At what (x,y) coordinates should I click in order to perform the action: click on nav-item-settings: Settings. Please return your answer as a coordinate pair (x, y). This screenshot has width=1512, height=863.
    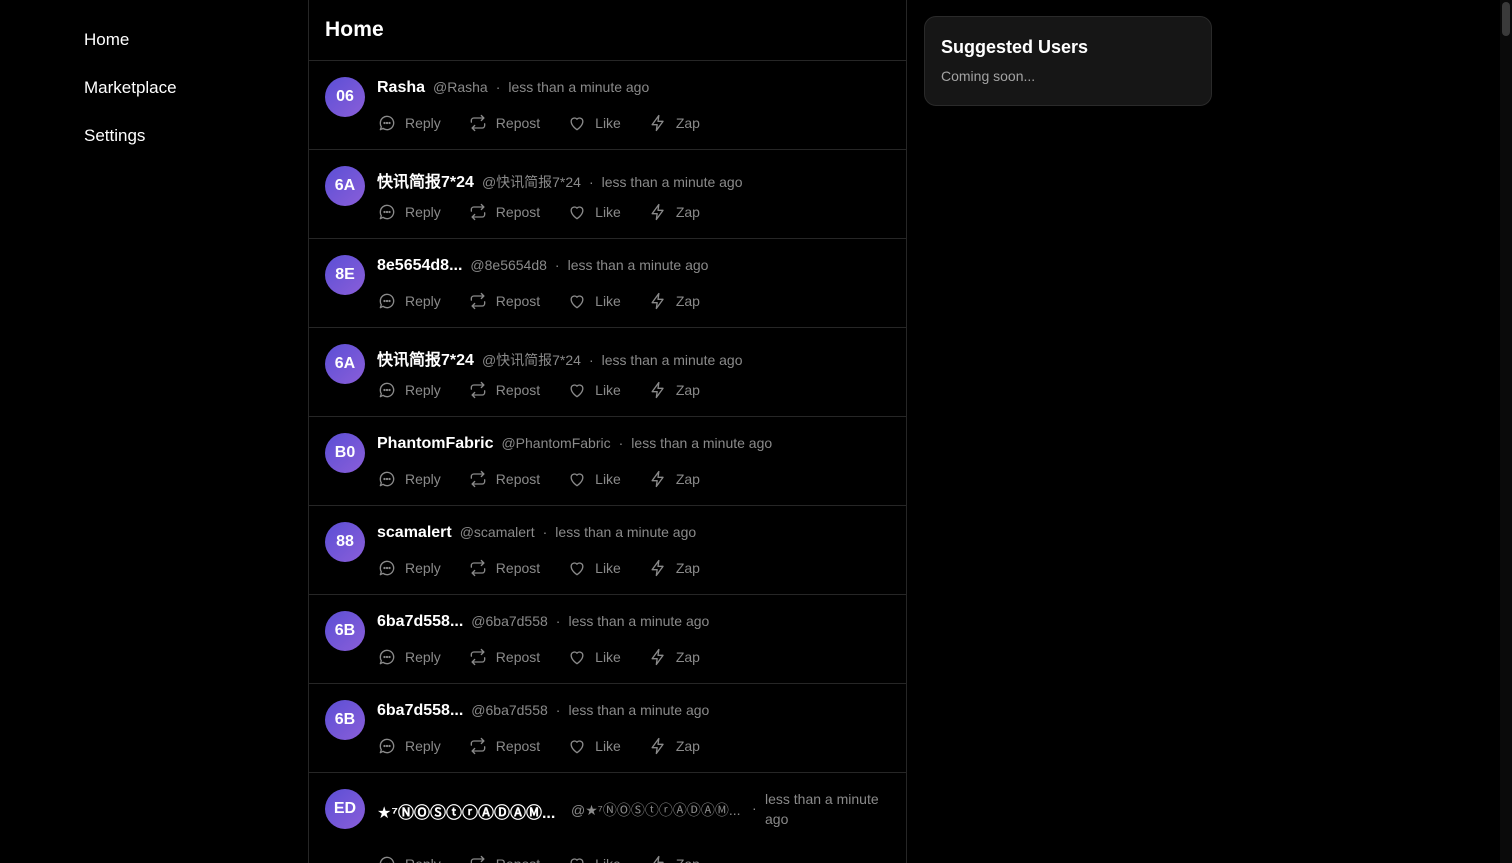
    Looking at the image, I should click on (114, 136).